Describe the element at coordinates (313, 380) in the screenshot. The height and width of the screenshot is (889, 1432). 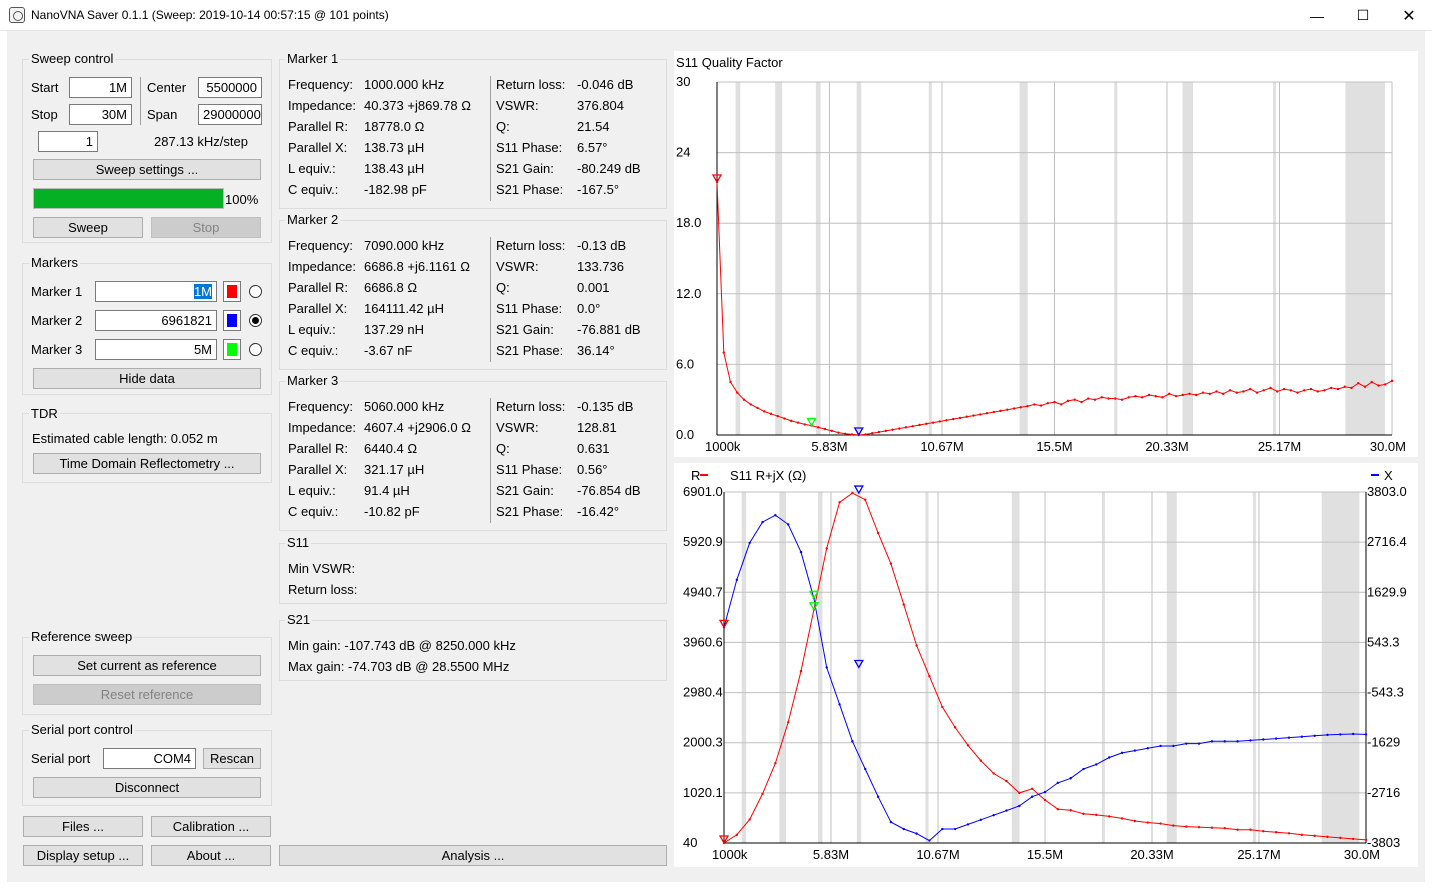
I see `marker-data-title: Marker 3` at that location.